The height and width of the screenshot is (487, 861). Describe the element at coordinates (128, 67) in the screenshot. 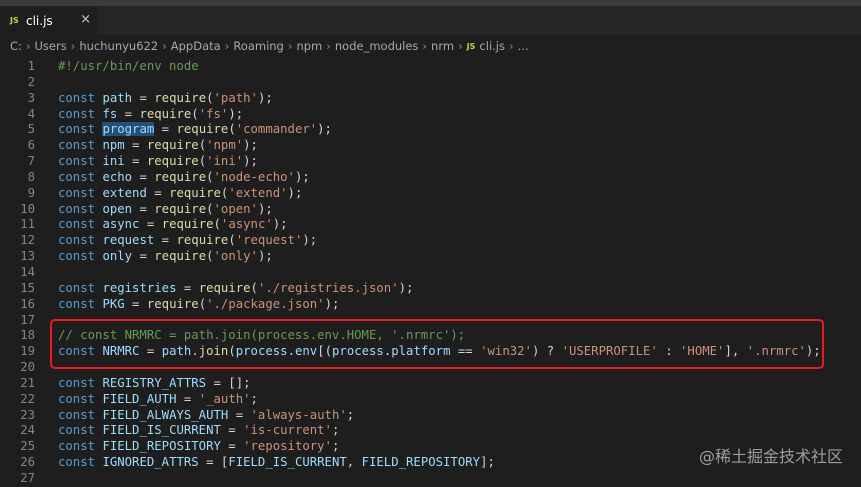

I see `code-text: #!/usr/bin/env node` at that location.